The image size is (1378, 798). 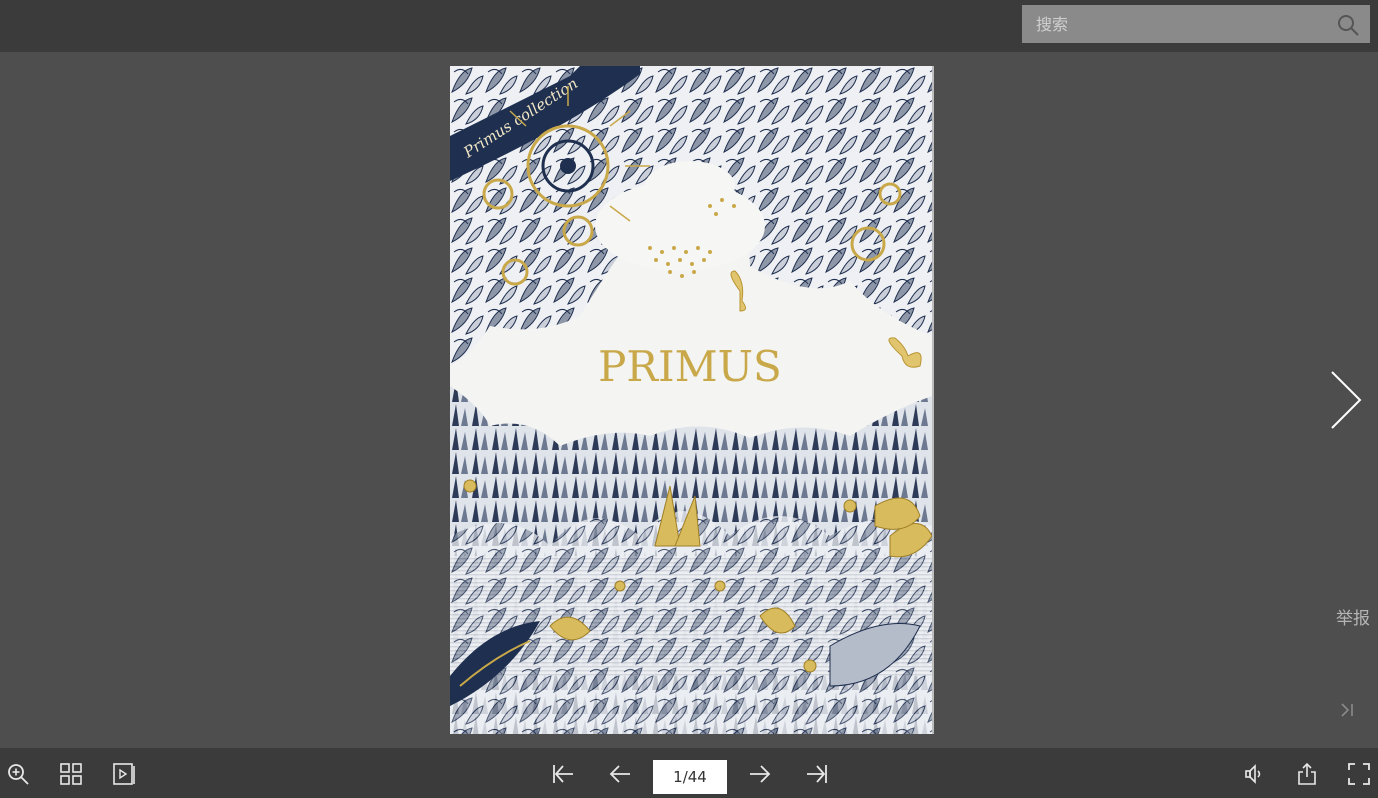 What do you see at coordinates (1254, 774) in the screenshot?
I see `sound-icon` at bounding box center [1254, 774].